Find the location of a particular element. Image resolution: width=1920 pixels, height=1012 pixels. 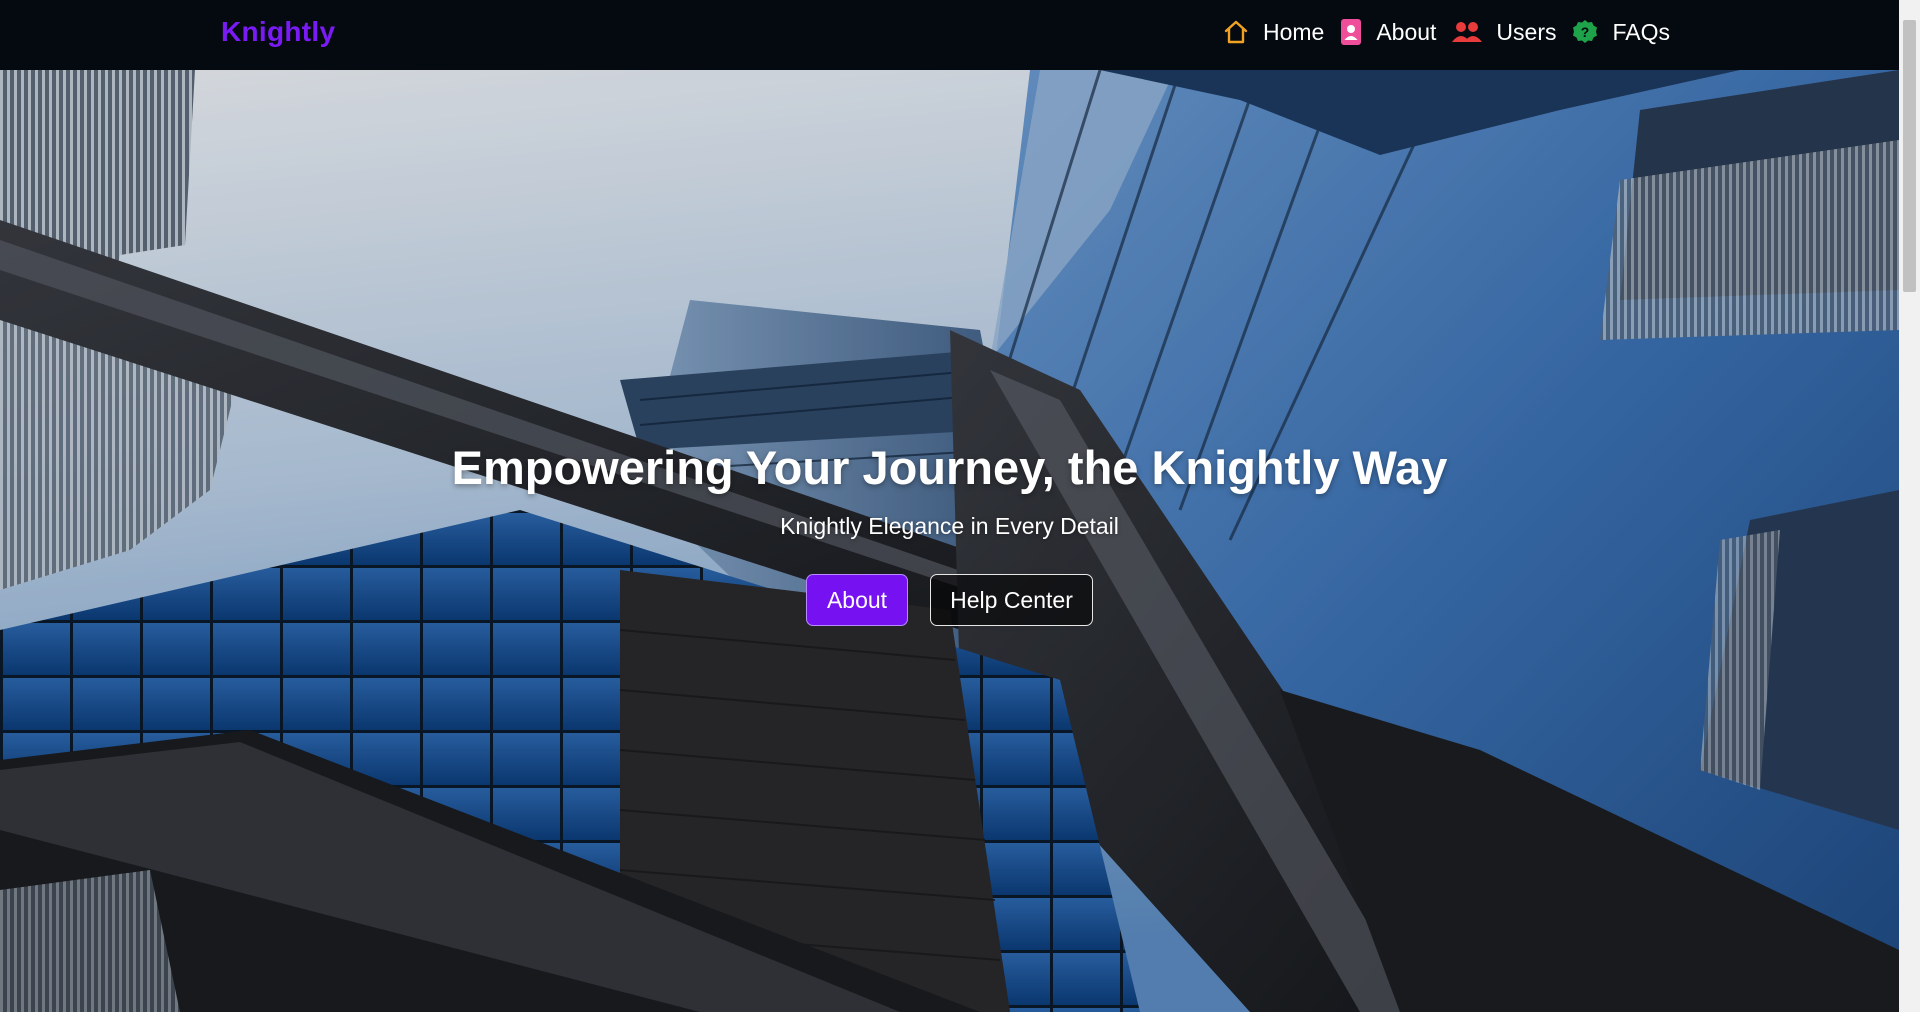

navbar: Knightly Home About Users ? FAQs is located at coordinates (949, 35).